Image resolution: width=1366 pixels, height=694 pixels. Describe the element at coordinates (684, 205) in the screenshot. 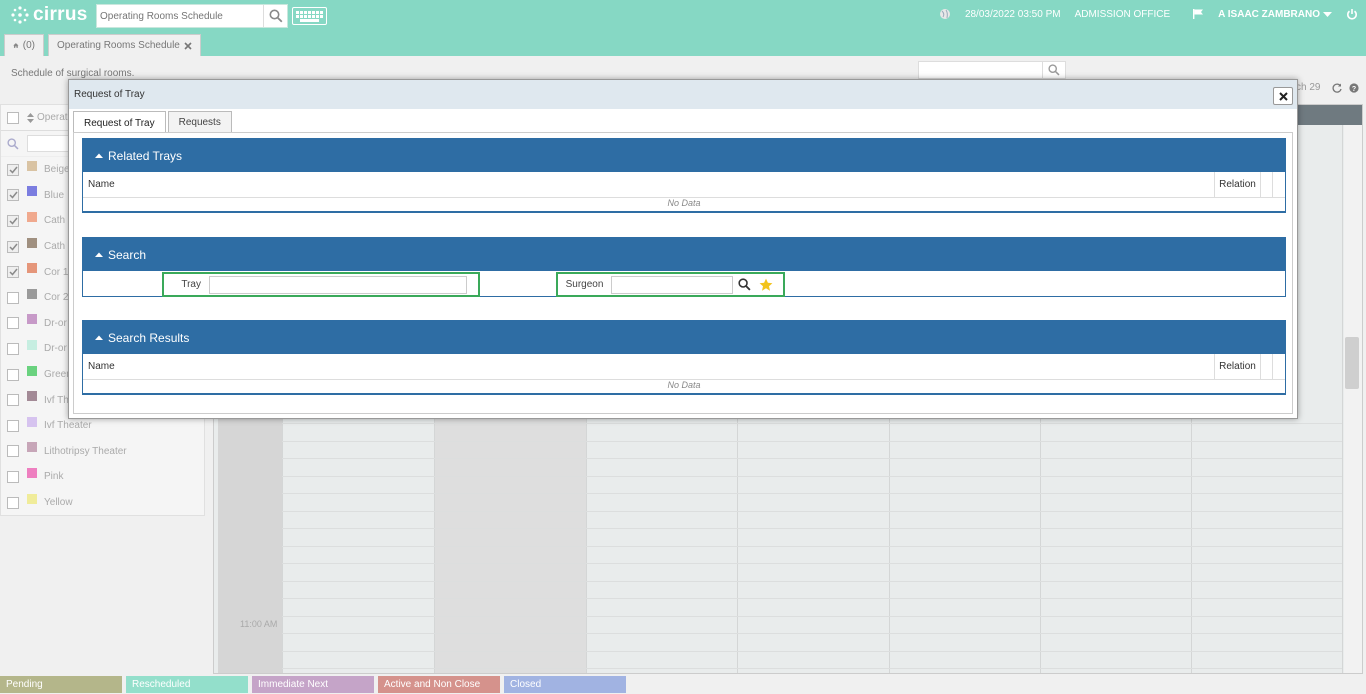

I see `related-trays-empty-message: No Data` at that location.